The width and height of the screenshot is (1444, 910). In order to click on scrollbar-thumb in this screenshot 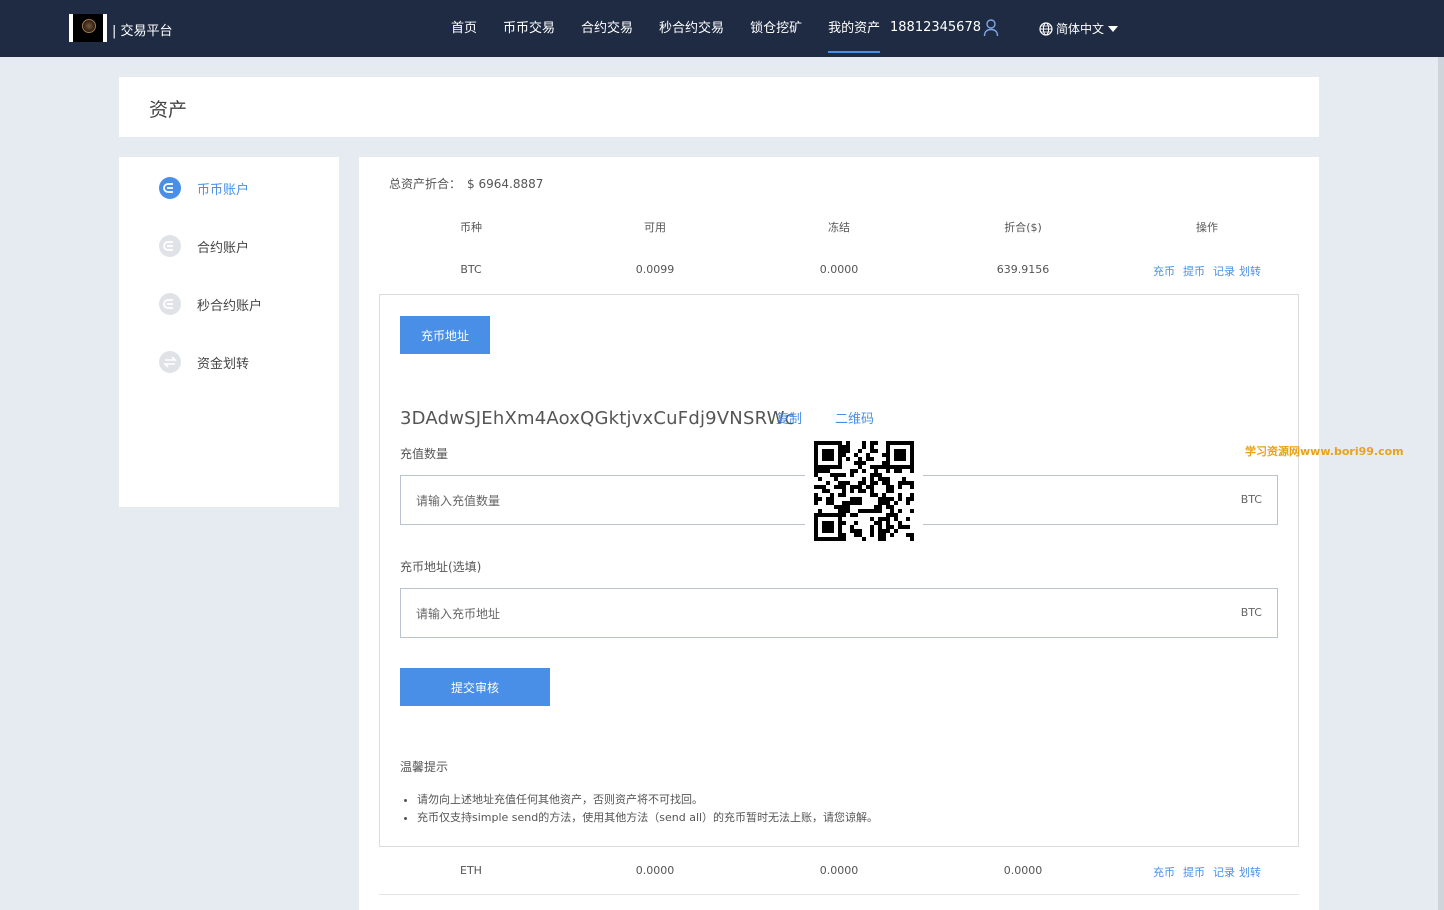, I will do `click(1441, 483)`.